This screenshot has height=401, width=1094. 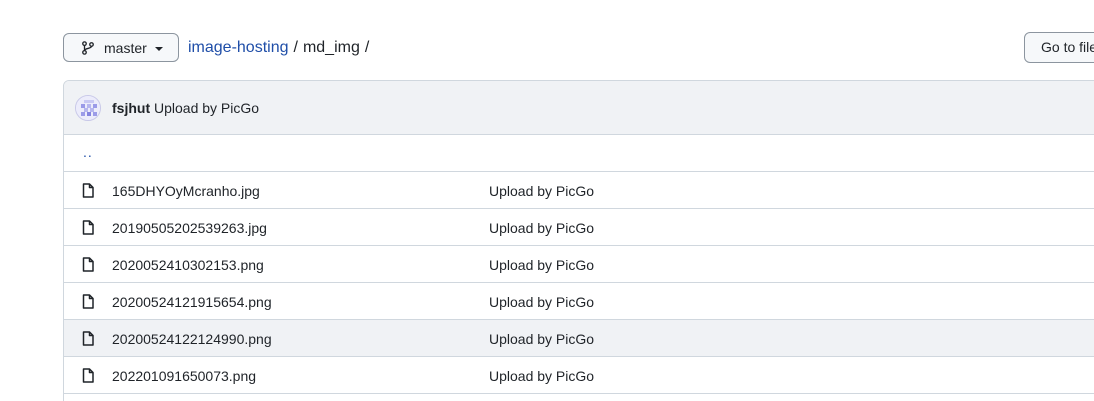 I want to click on breadcrumb-current-folder: md_img, so click(x=331, y=47).